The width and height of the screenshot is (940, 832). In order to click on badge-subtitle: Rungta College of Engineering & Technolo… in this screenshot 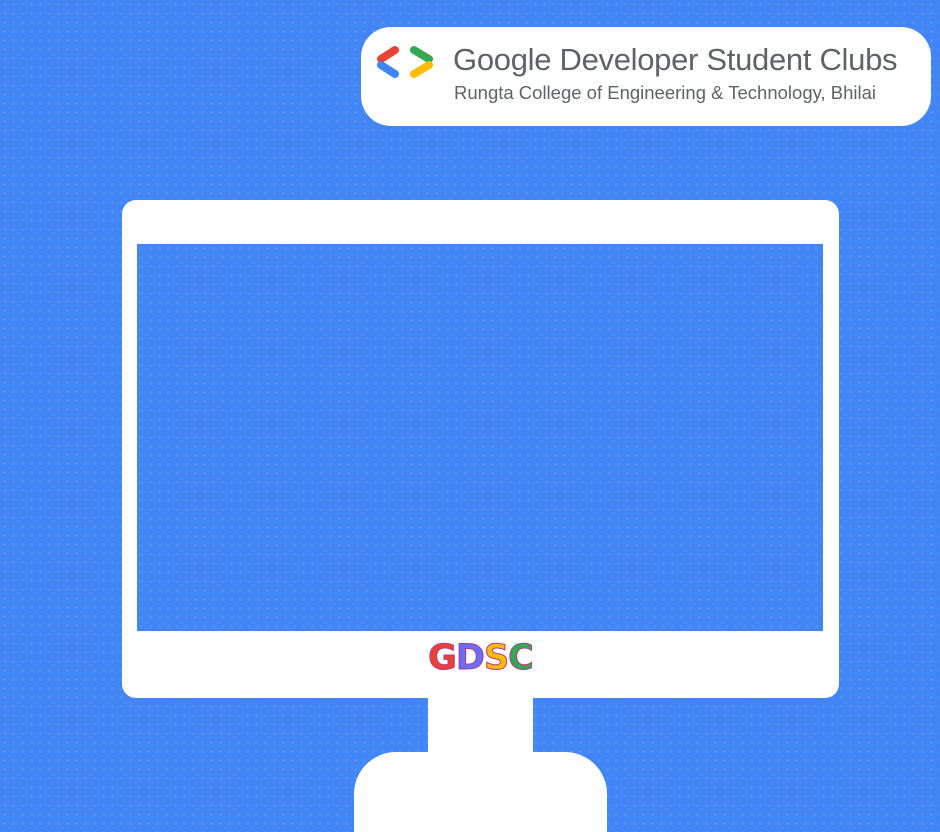, I will do `click(665, 92)`.